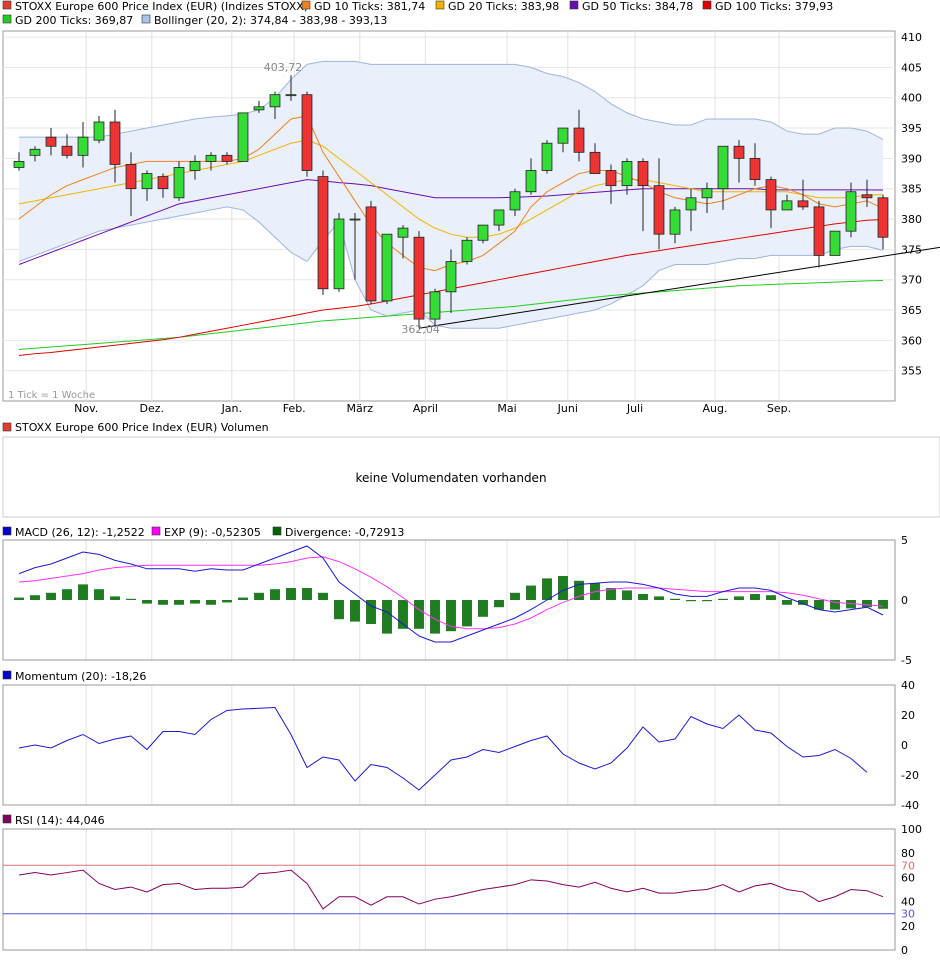 This screenshot has width=940, height=962. Describe the element at coordinates (7, 675) in the screenshot. I see `momentum-swatch` at that location.